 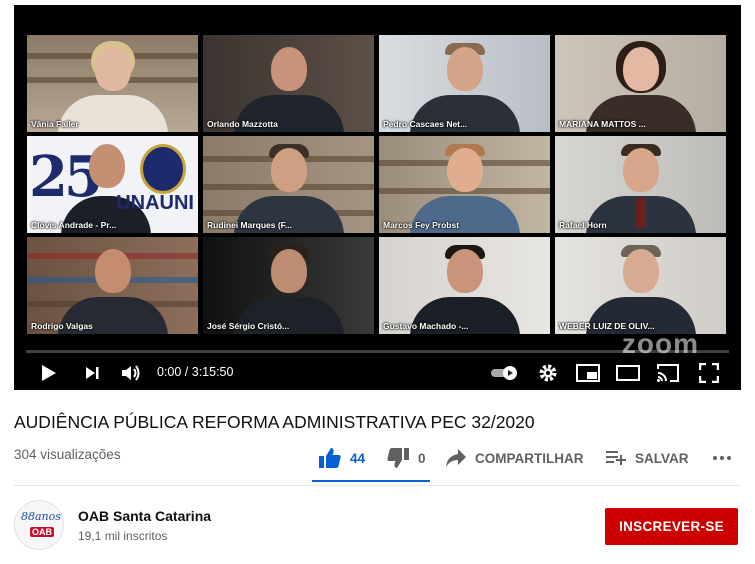 What do you see at coordinates (671, 526) in the screenshot?
I see `subscribe-button: INSCREVER-SE` at bounding box center [671, 526].